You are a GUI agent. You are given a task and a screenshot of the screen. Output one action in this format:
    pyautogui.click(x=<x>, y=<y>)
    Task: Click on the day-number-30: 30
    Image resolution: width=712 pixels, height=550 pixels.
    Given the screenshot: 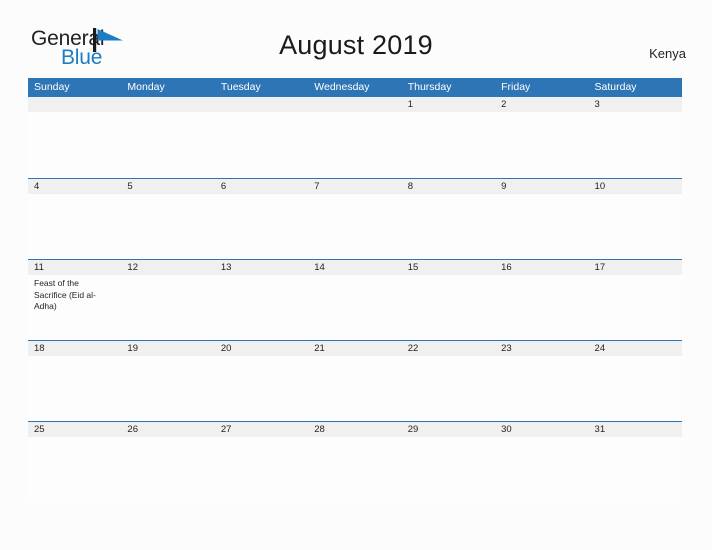 What is the action you would take?
    pyautogui.click(x=541, y=429)
    